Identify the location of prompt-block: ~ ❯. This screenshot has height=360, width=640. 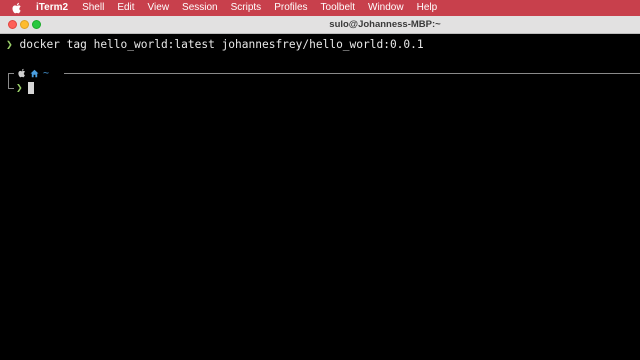
(323, 82).